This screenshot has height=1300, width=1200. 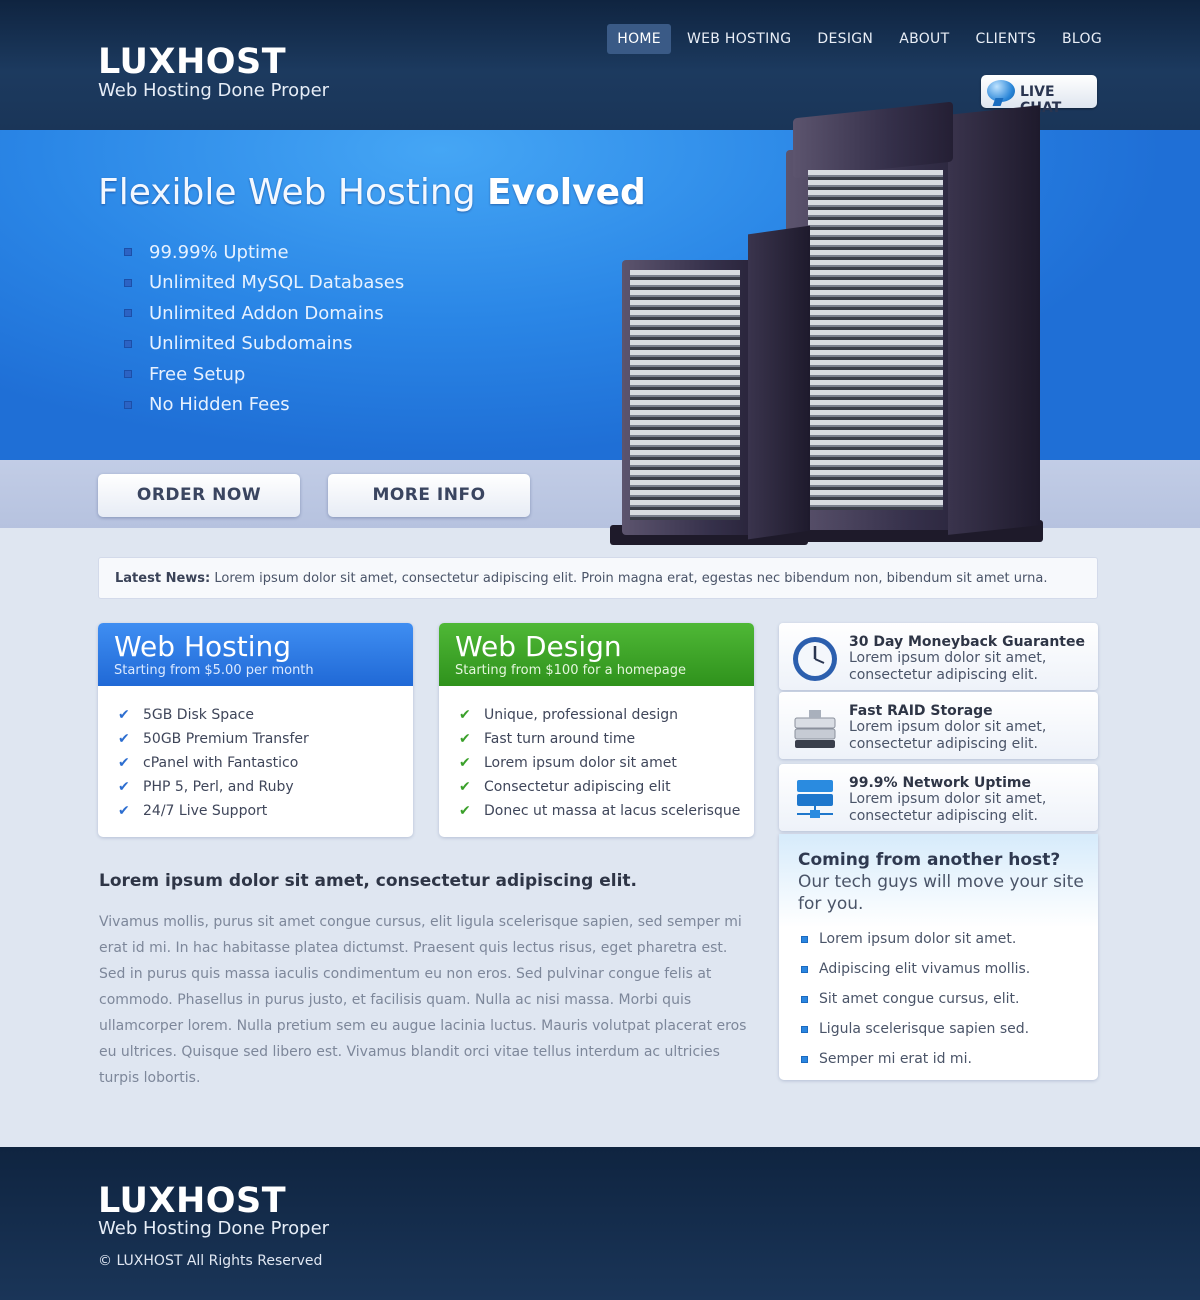 I want to click on list-item: ✔ Unique, professional design, so click(x=569, y=715).